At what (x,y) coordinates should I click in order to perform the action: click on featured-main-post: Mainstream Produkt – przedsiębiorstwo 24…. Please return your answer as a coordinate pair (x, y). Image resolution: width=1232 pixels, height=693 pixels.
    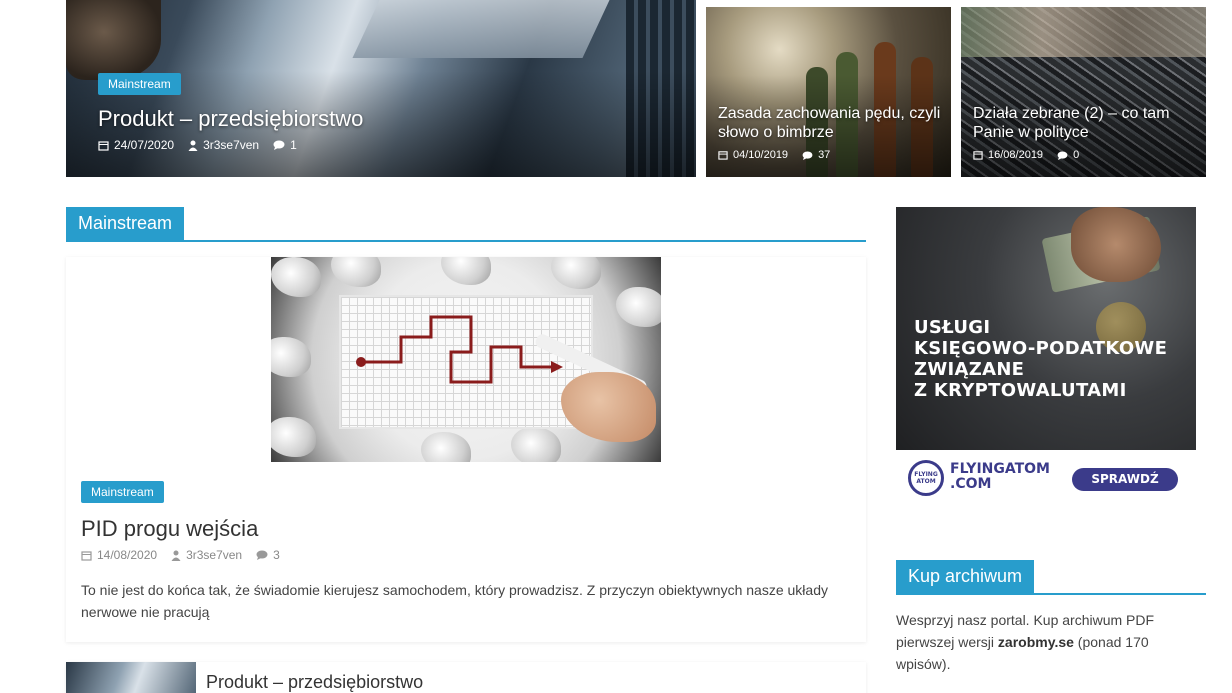
    Looking at the image, I should click on (381, 88).